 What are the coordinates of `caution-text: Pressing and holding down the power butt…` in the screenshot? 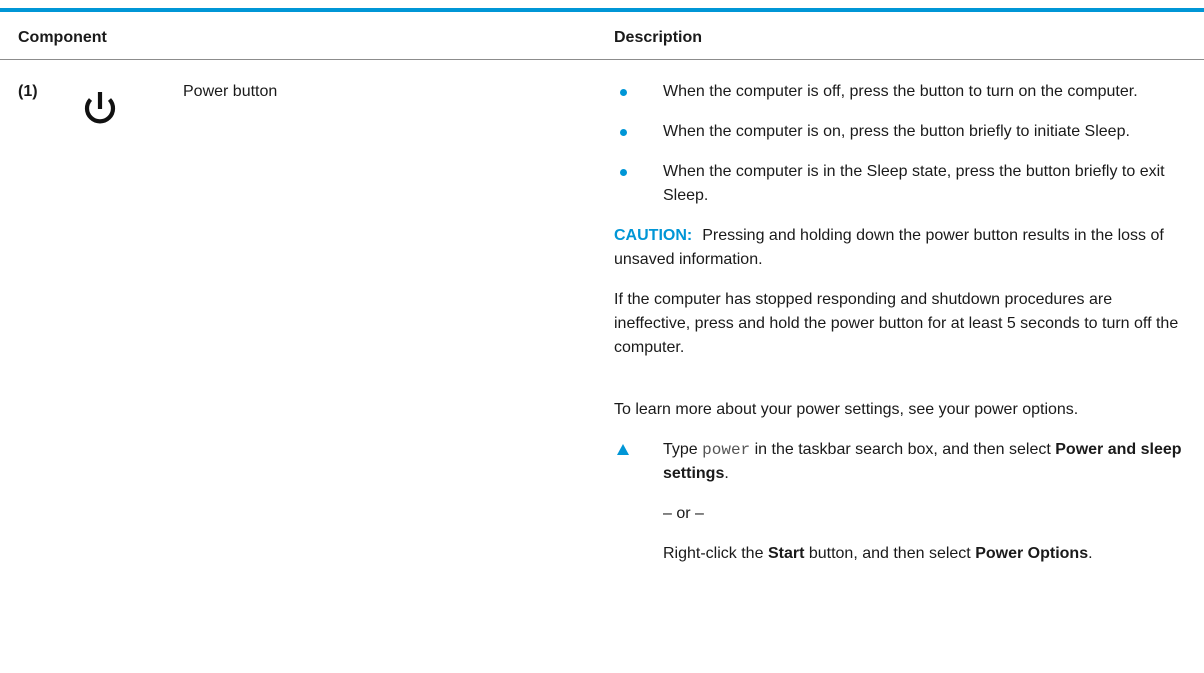 It's located at (889, 247).